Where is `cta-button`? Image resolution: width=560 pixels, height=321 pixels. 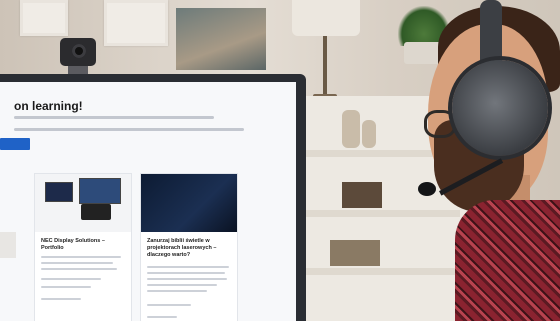 cta-button is located at coordinates (15, 144).